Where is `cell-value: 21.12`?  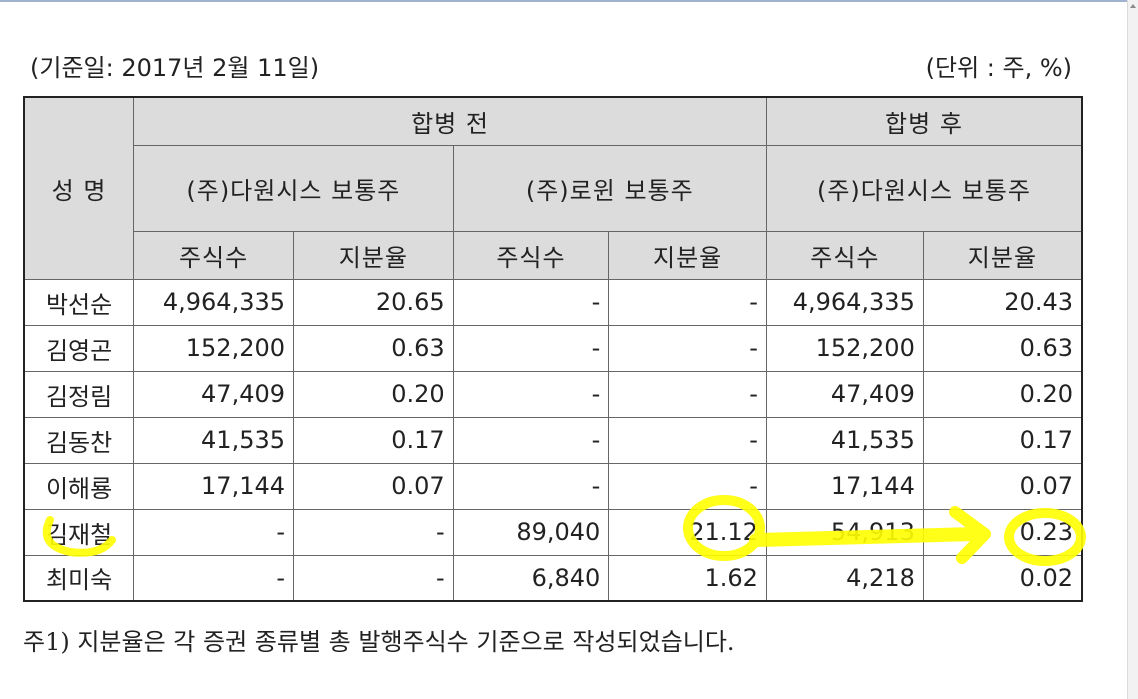
cell-value: 21.12 is located at coordinates (687, 532).